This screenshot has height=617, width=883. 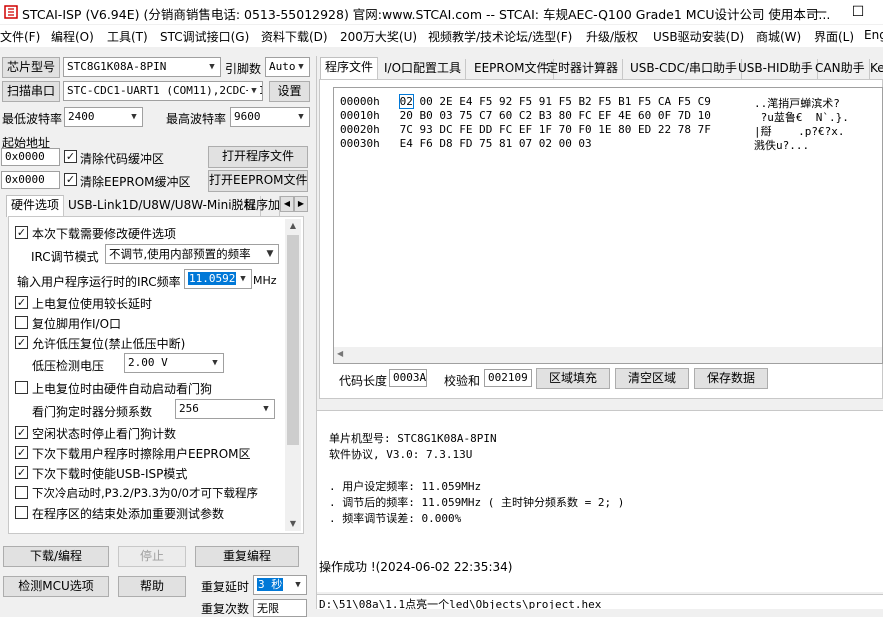 I want to click on option-reset-pin-io-checkbox, so click(x=21, y=322).